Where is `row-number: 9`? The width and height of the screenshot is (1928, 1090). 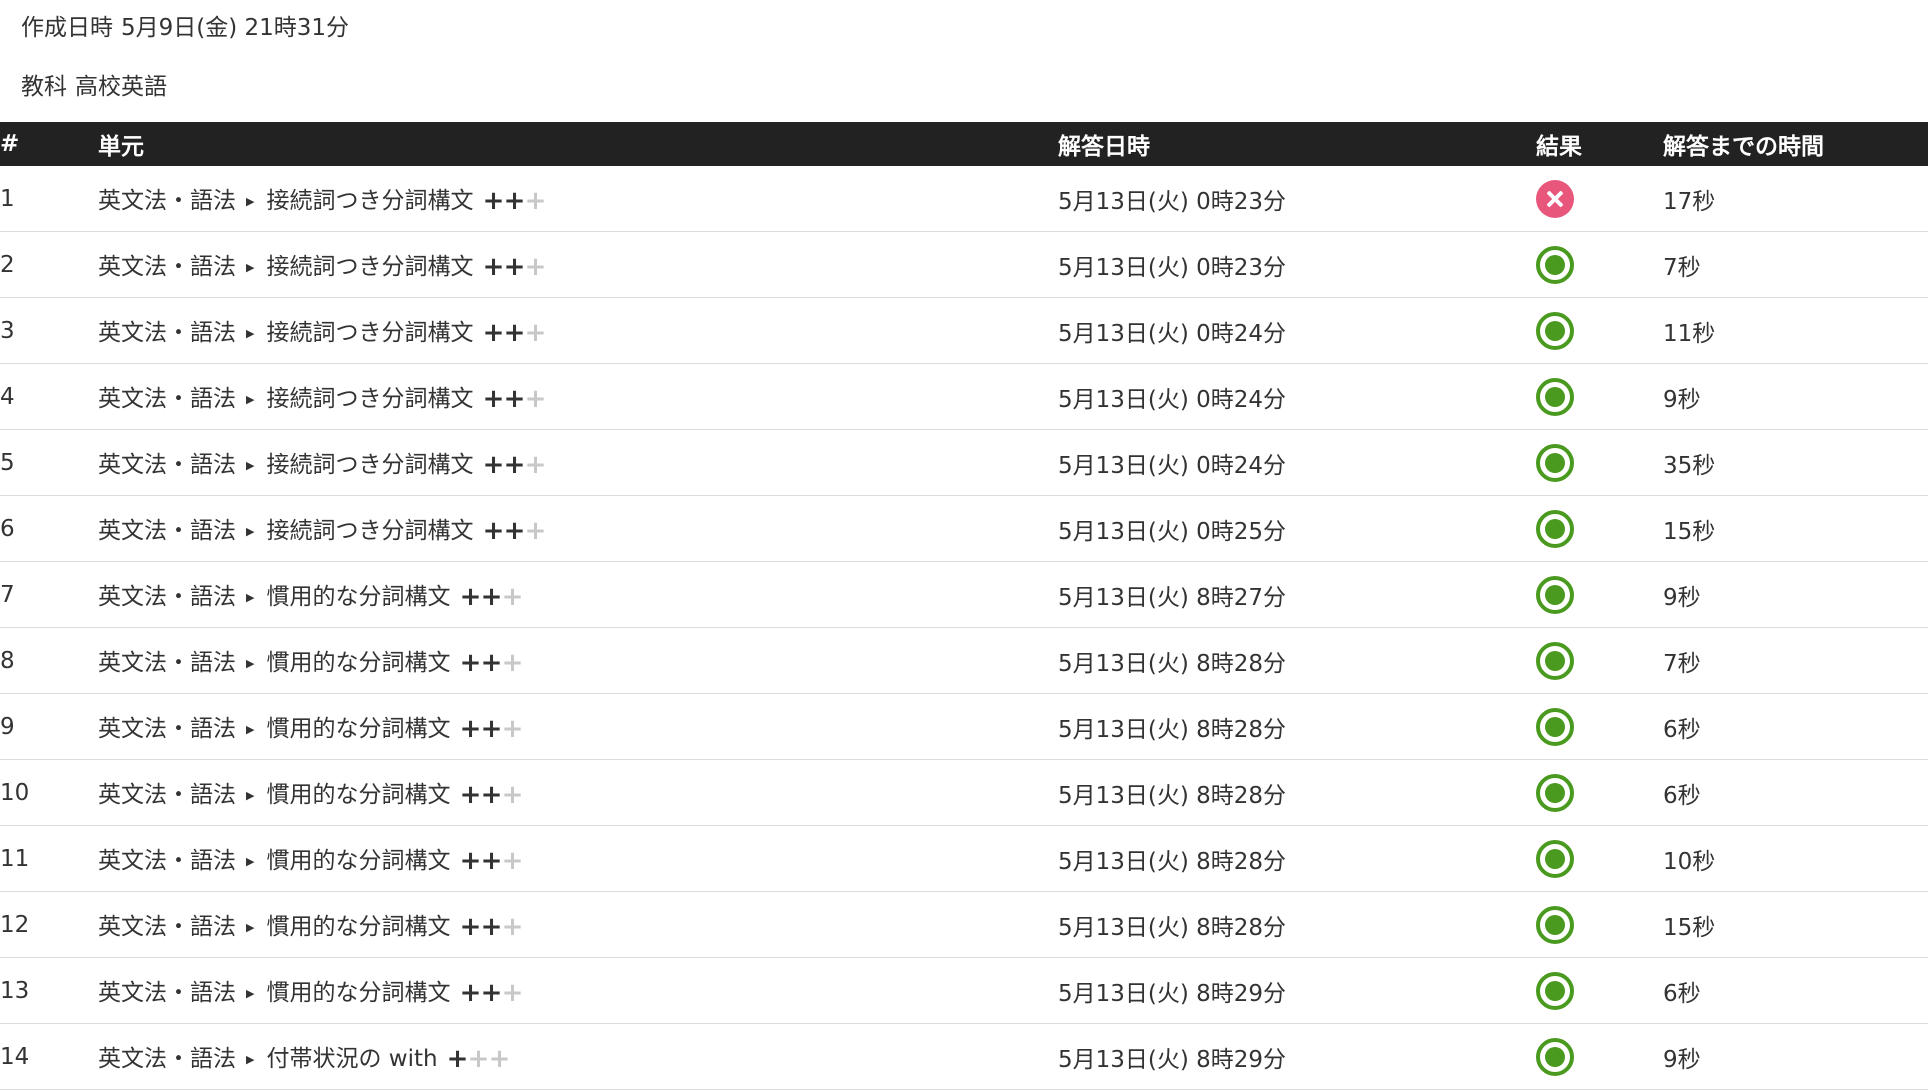
row-number: 9 is located at coordinates (49, 726).